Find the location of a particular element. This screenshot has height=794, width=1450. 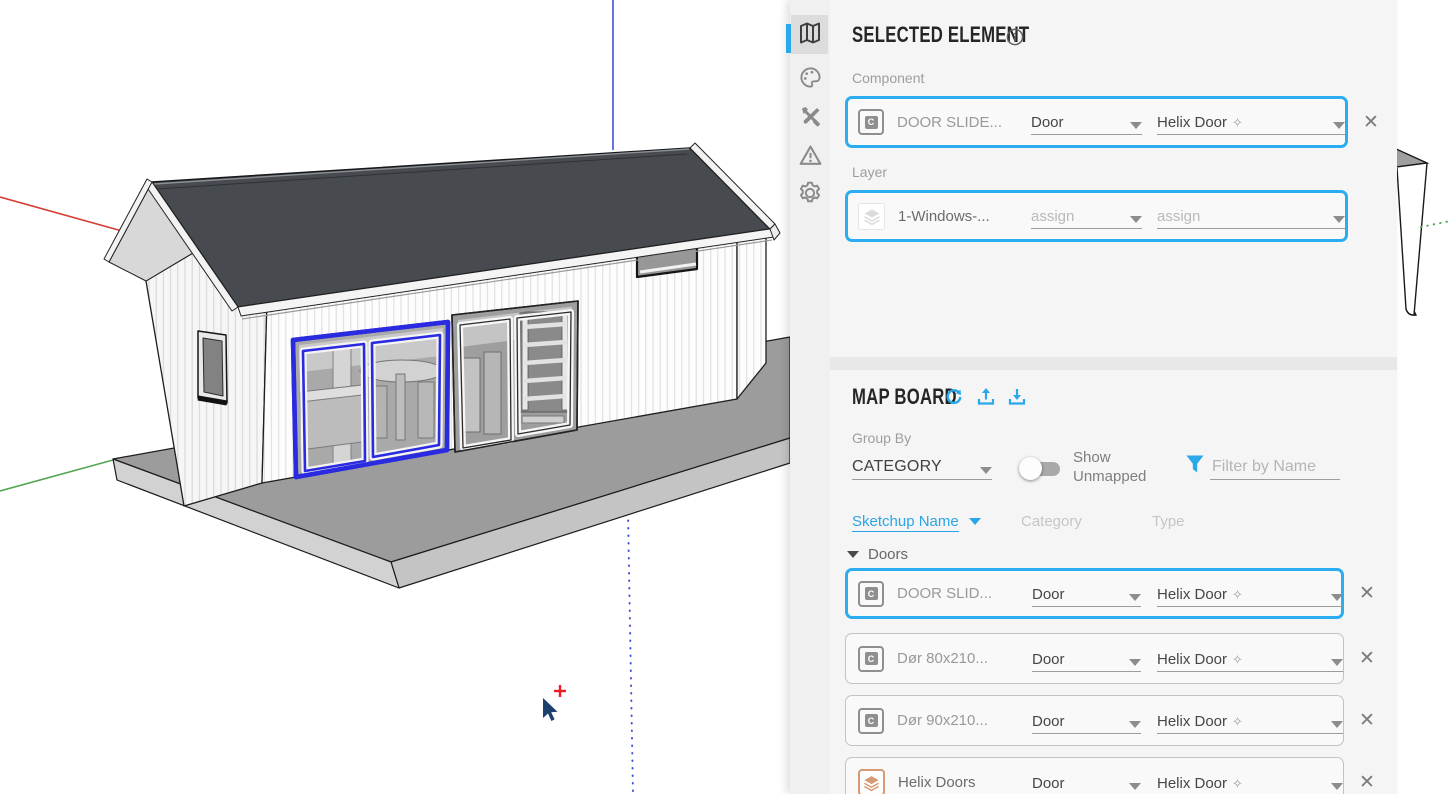

active-tab-indicator is located at coordinates (788, 38).